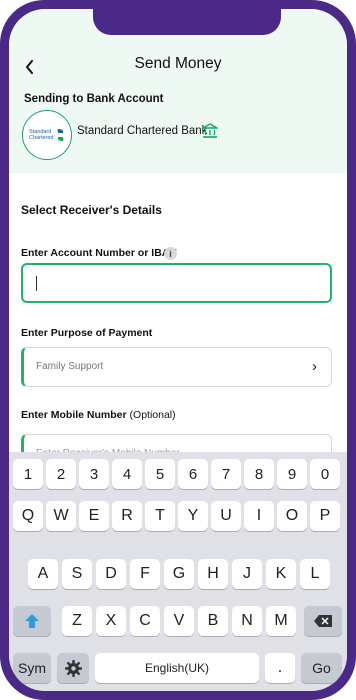  What do you see at coordinates (281, 621) in the screenshot?
I see `key-m: M` at bounding box center [281, 621].